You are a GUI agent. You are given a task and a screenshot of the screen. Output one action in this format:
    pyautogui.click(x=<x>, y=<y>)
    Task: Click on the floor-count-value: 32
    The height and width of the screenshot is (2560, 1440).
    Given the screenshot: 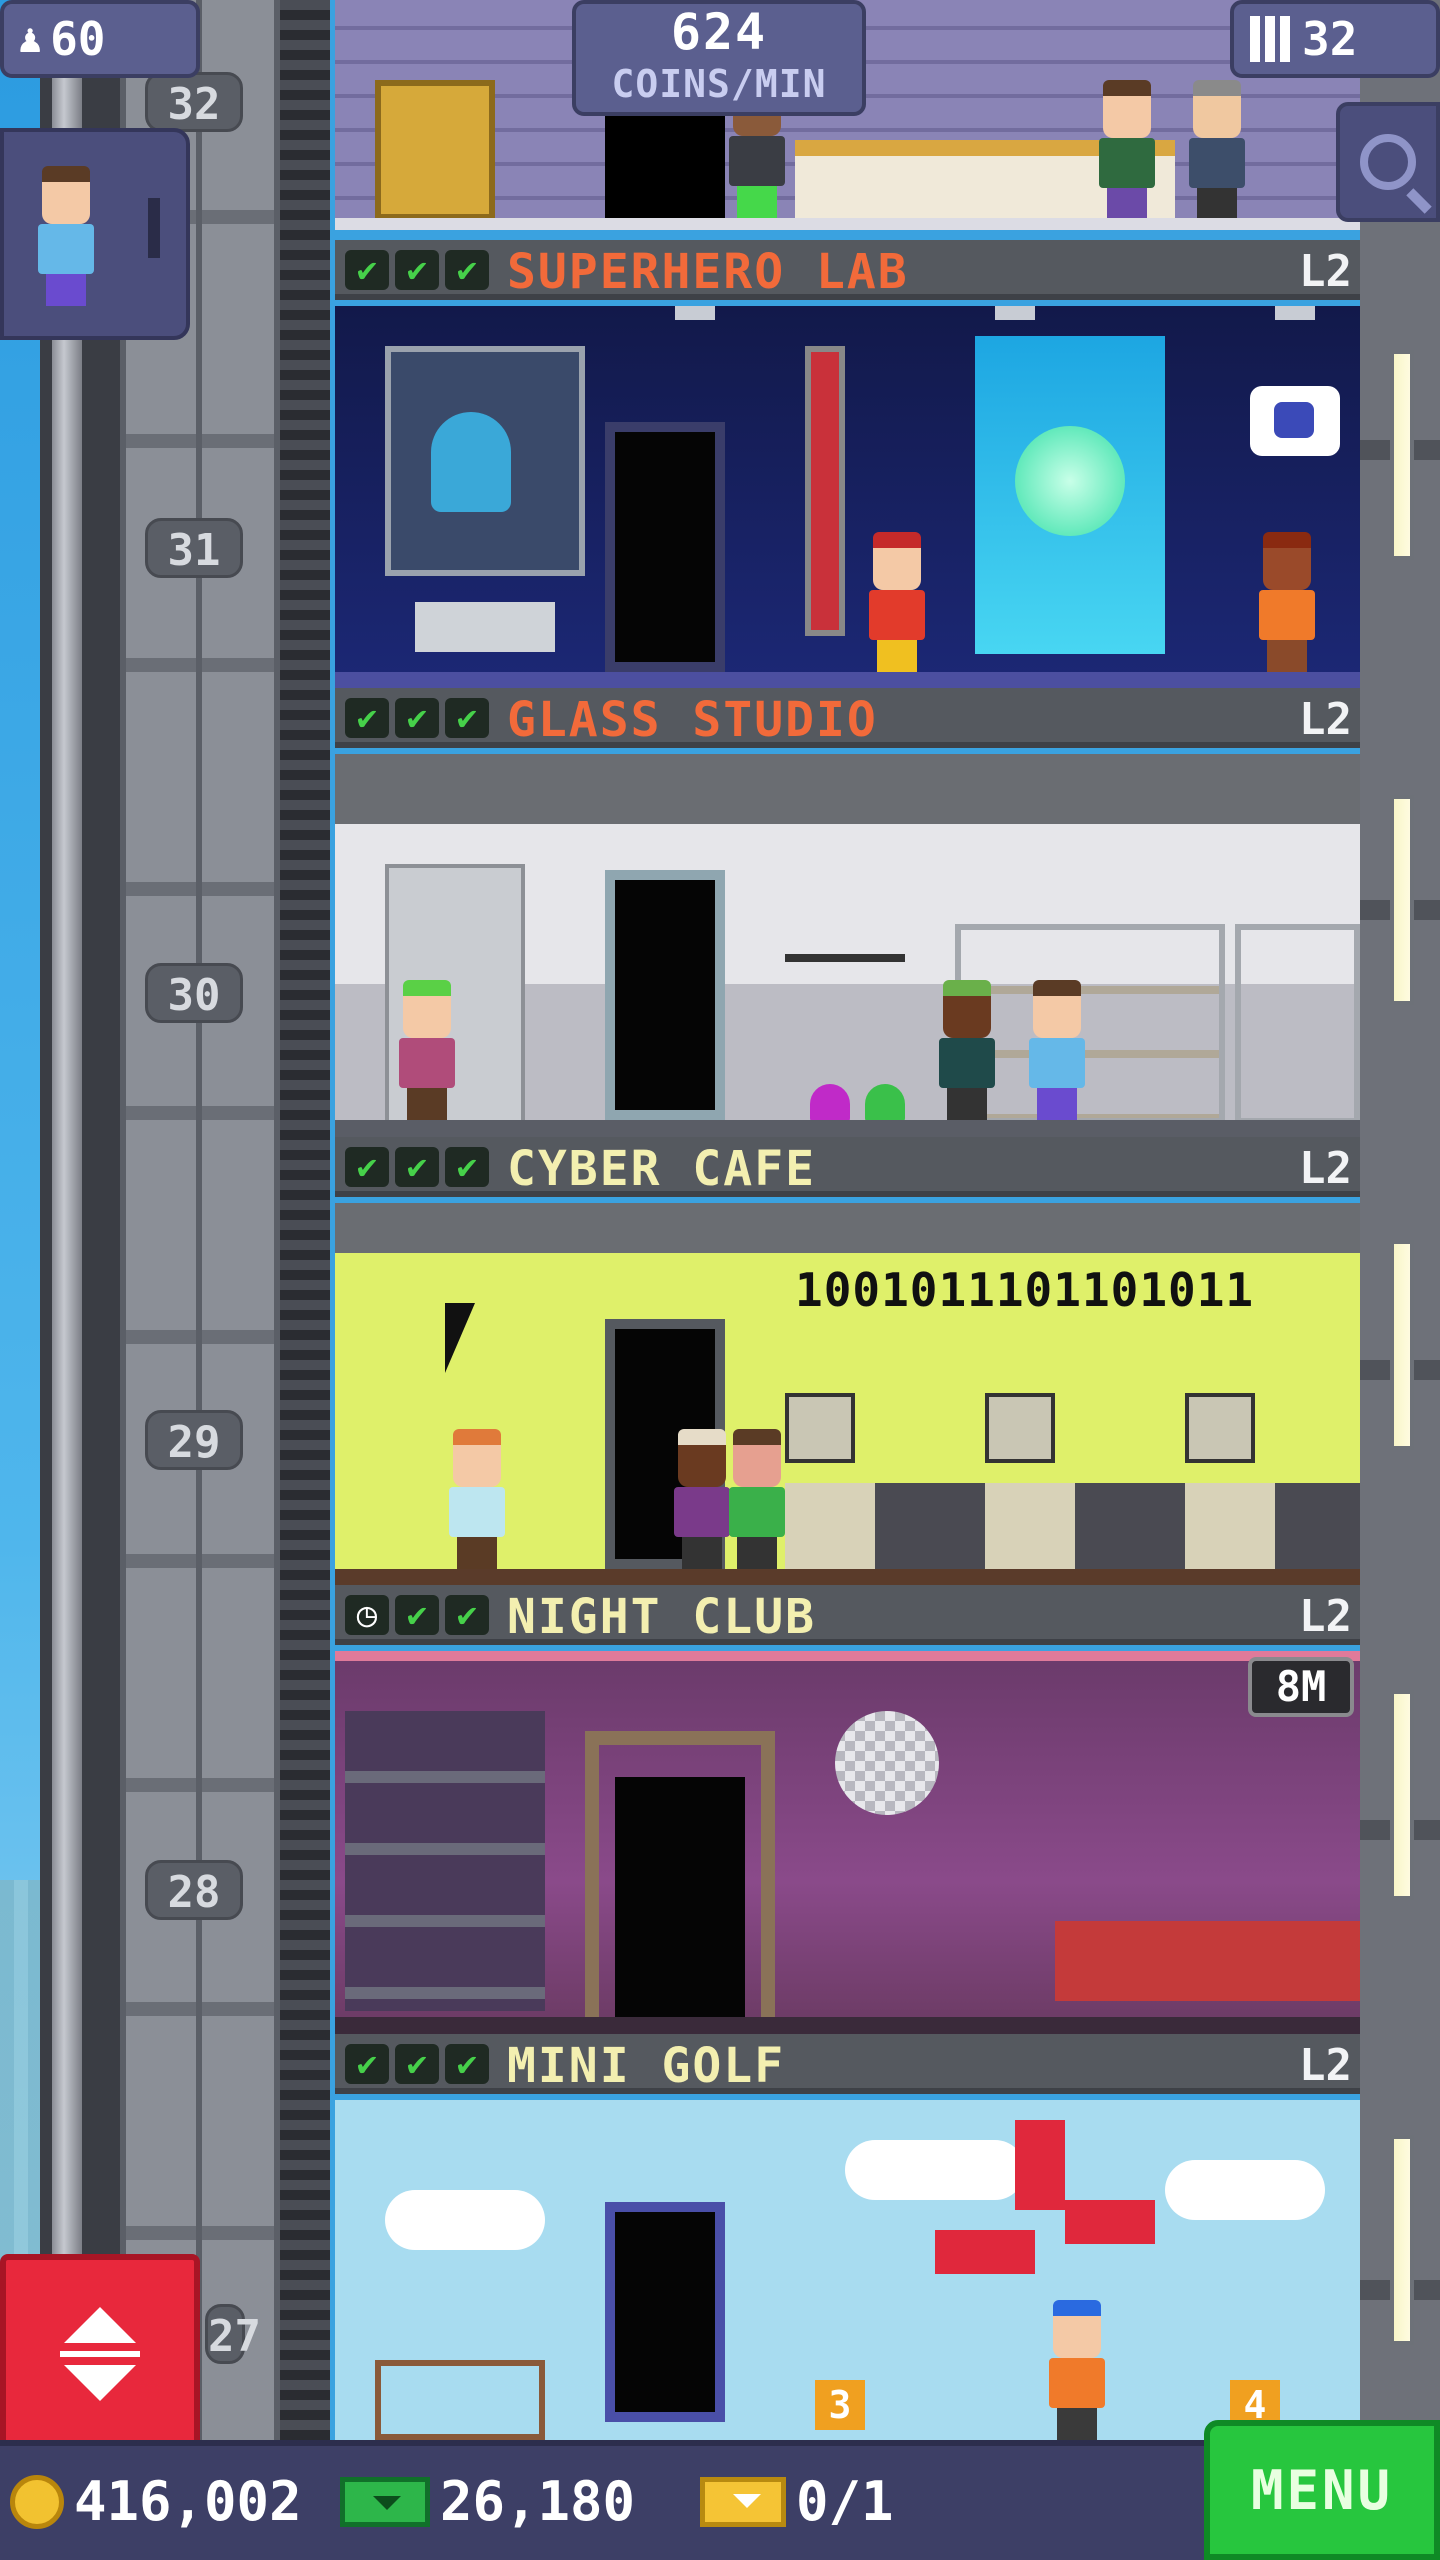 What is the action you would take?
    pyautogui.click(x=1330, y=39)
    